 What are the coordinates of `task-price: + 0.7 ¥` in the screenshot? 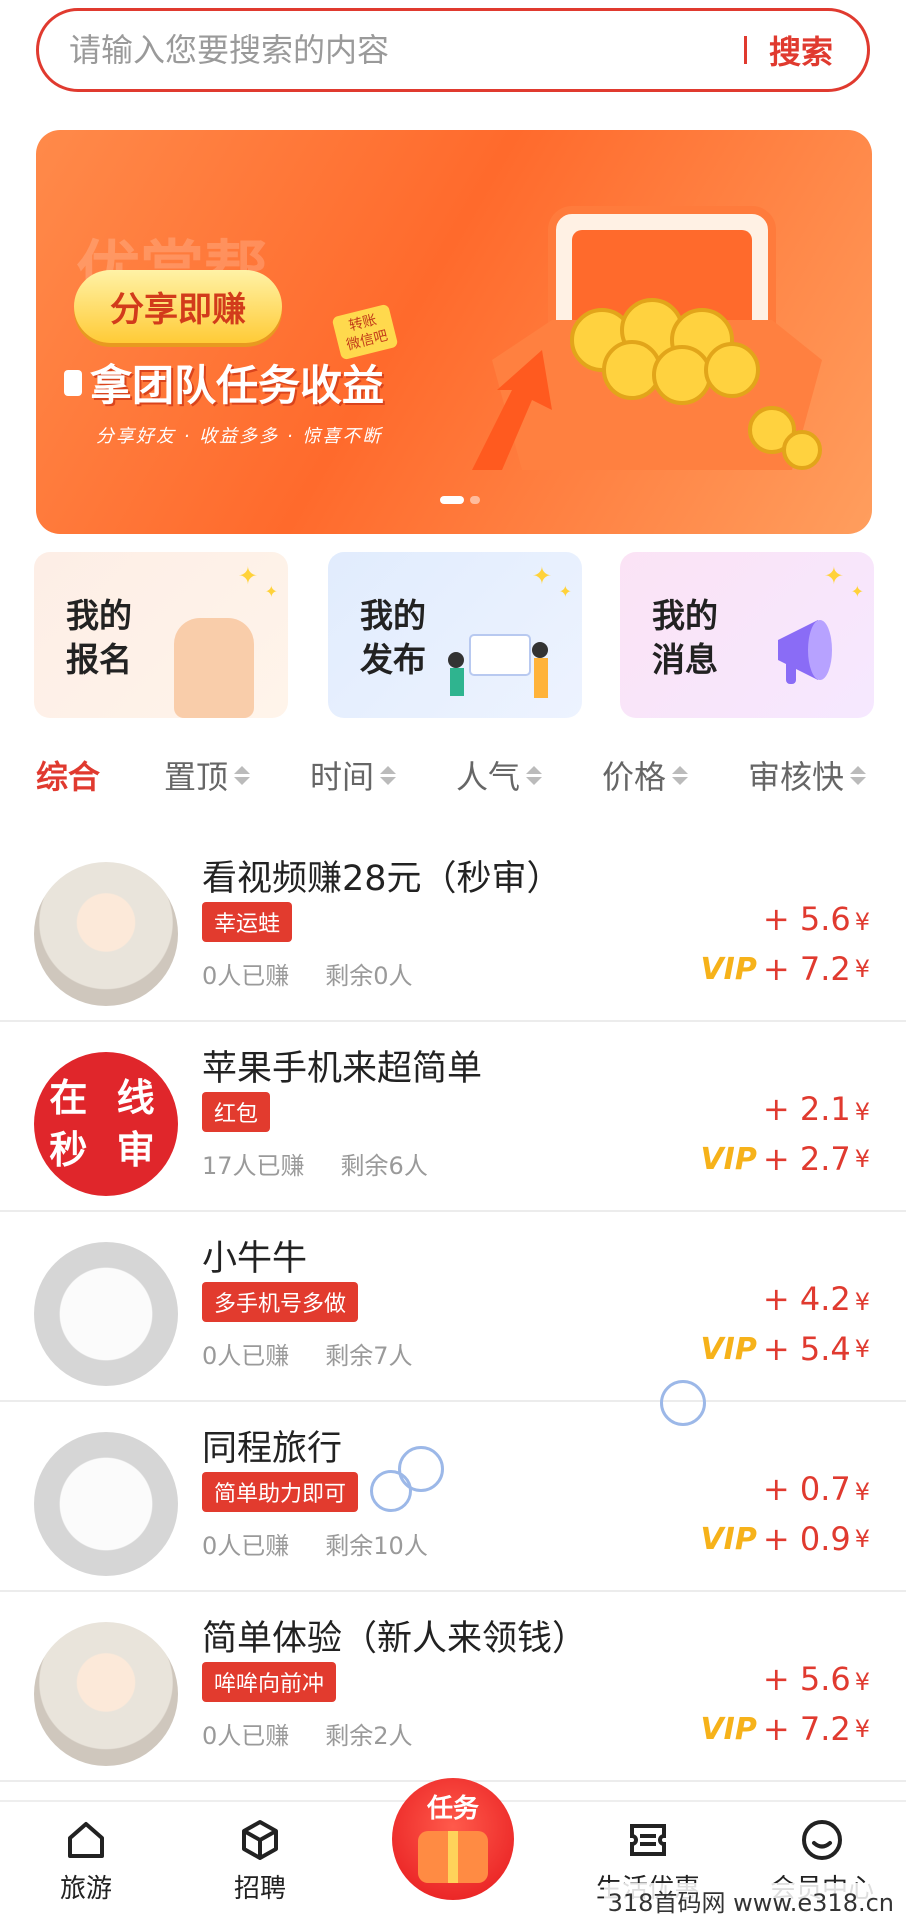 It's located at (816, 1489).